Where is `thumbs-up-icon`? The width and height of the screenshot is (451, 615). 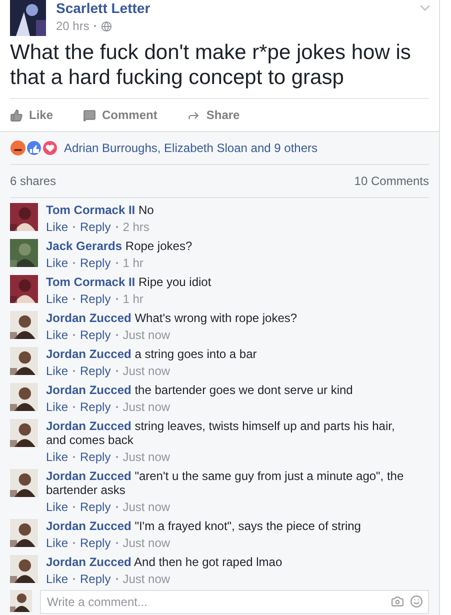
thumbs-up-icon is located at coordinates (16, 115).